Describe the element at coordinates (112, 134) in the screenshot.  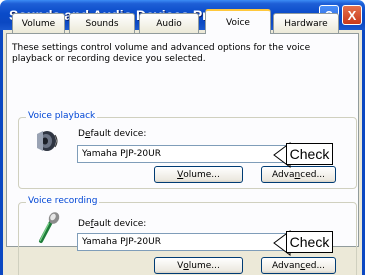
I see `playback-device-label: Default device:` at that location.